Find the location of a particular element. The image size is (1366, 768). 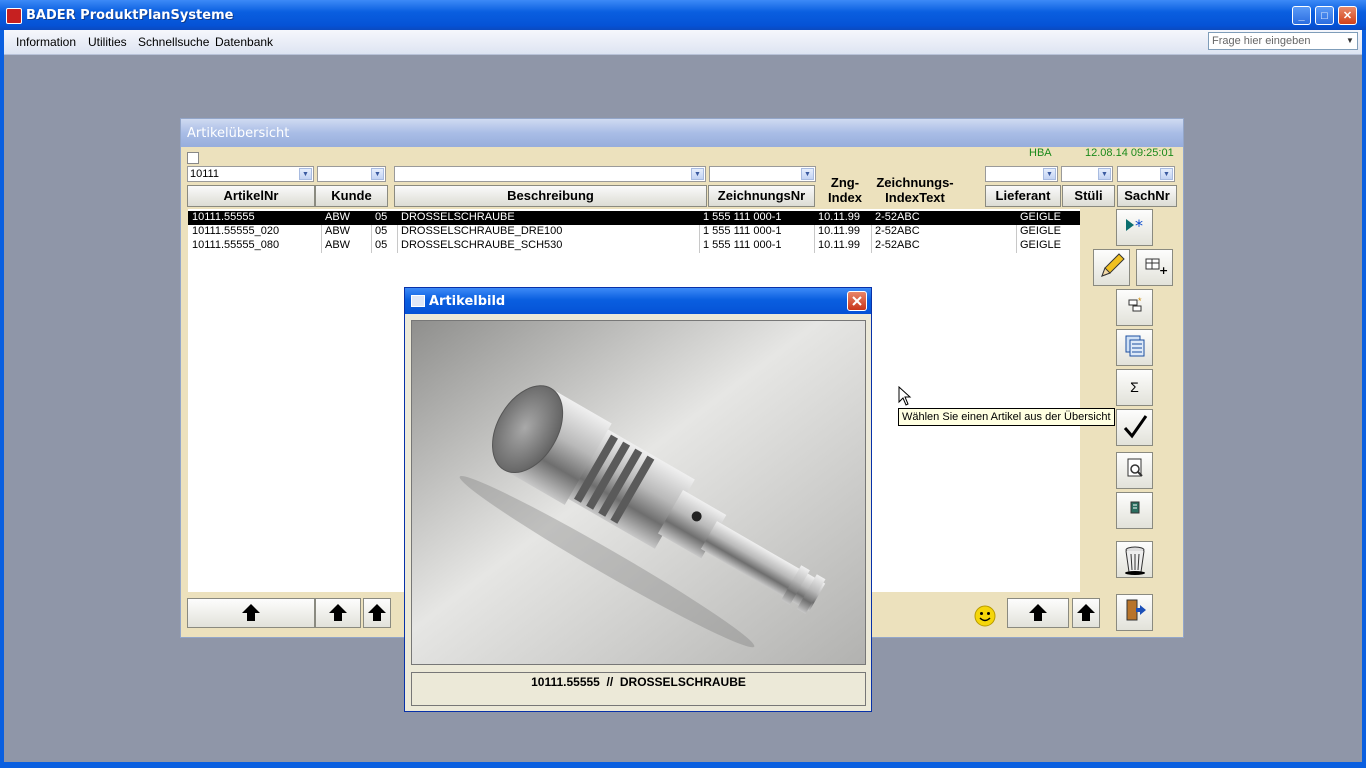

edit-button is located at coordinates (1111, 267).